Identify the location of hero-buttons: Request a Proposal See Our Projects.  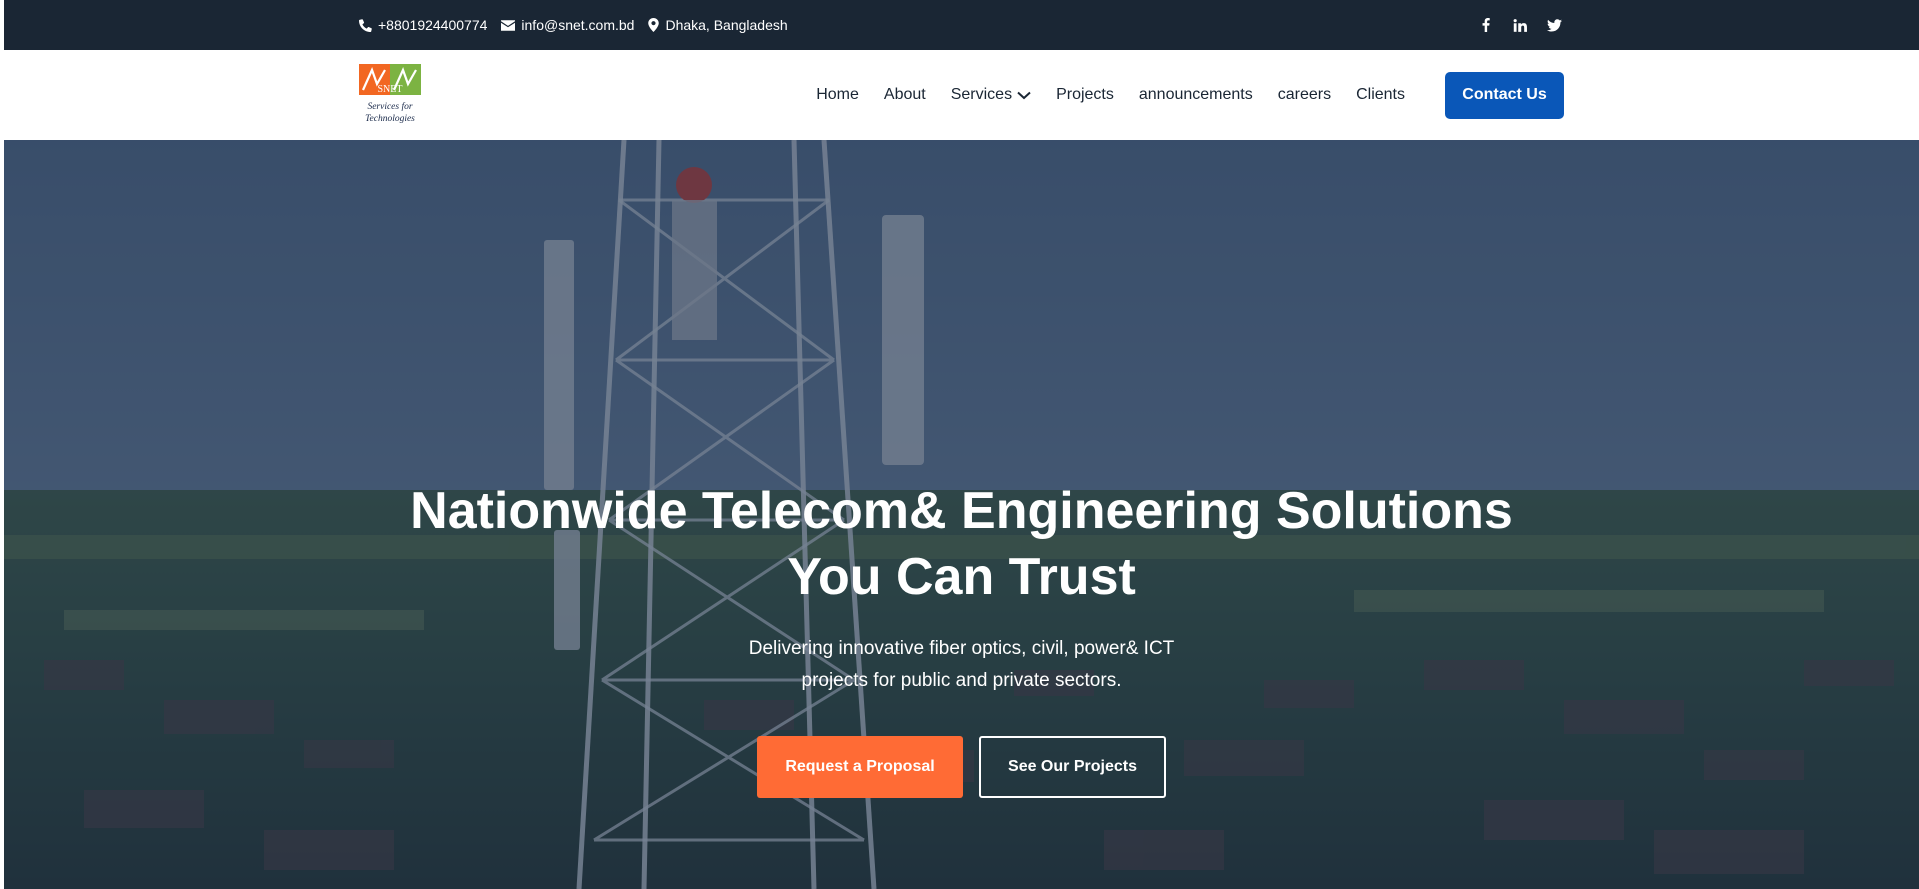
(961, 767).